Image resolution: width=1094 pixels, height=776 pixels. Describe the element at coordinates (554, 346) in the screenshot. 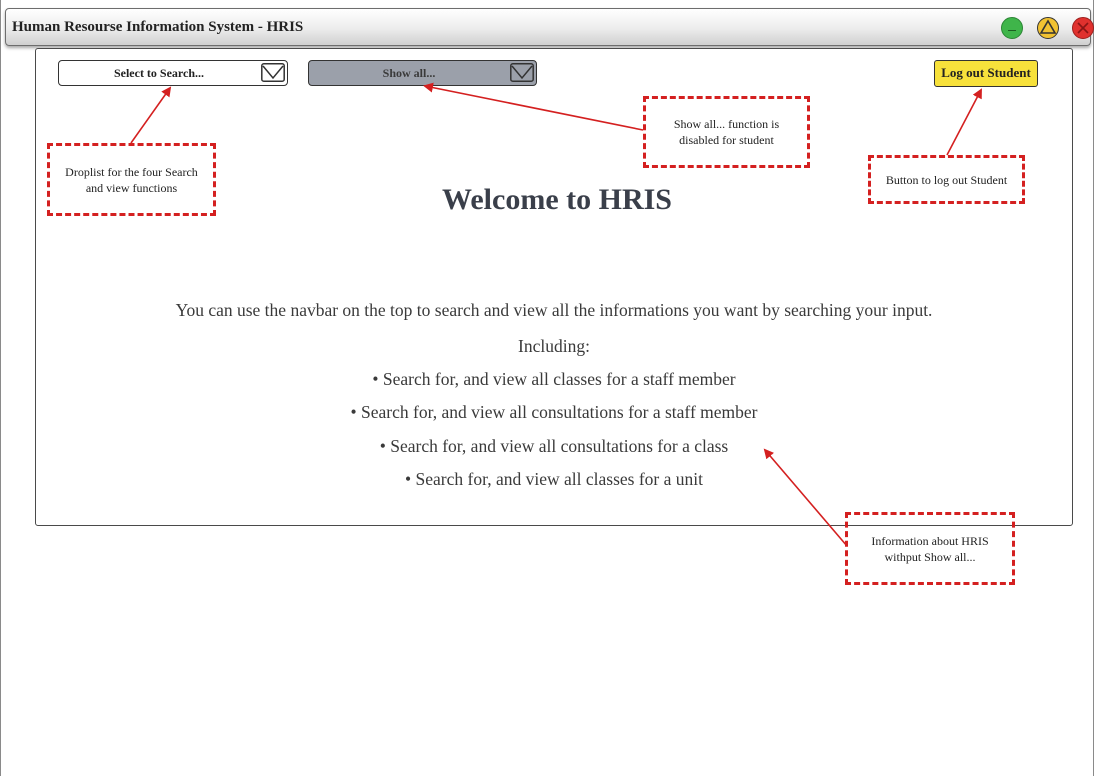

I see `including-label: Including:` at that location.